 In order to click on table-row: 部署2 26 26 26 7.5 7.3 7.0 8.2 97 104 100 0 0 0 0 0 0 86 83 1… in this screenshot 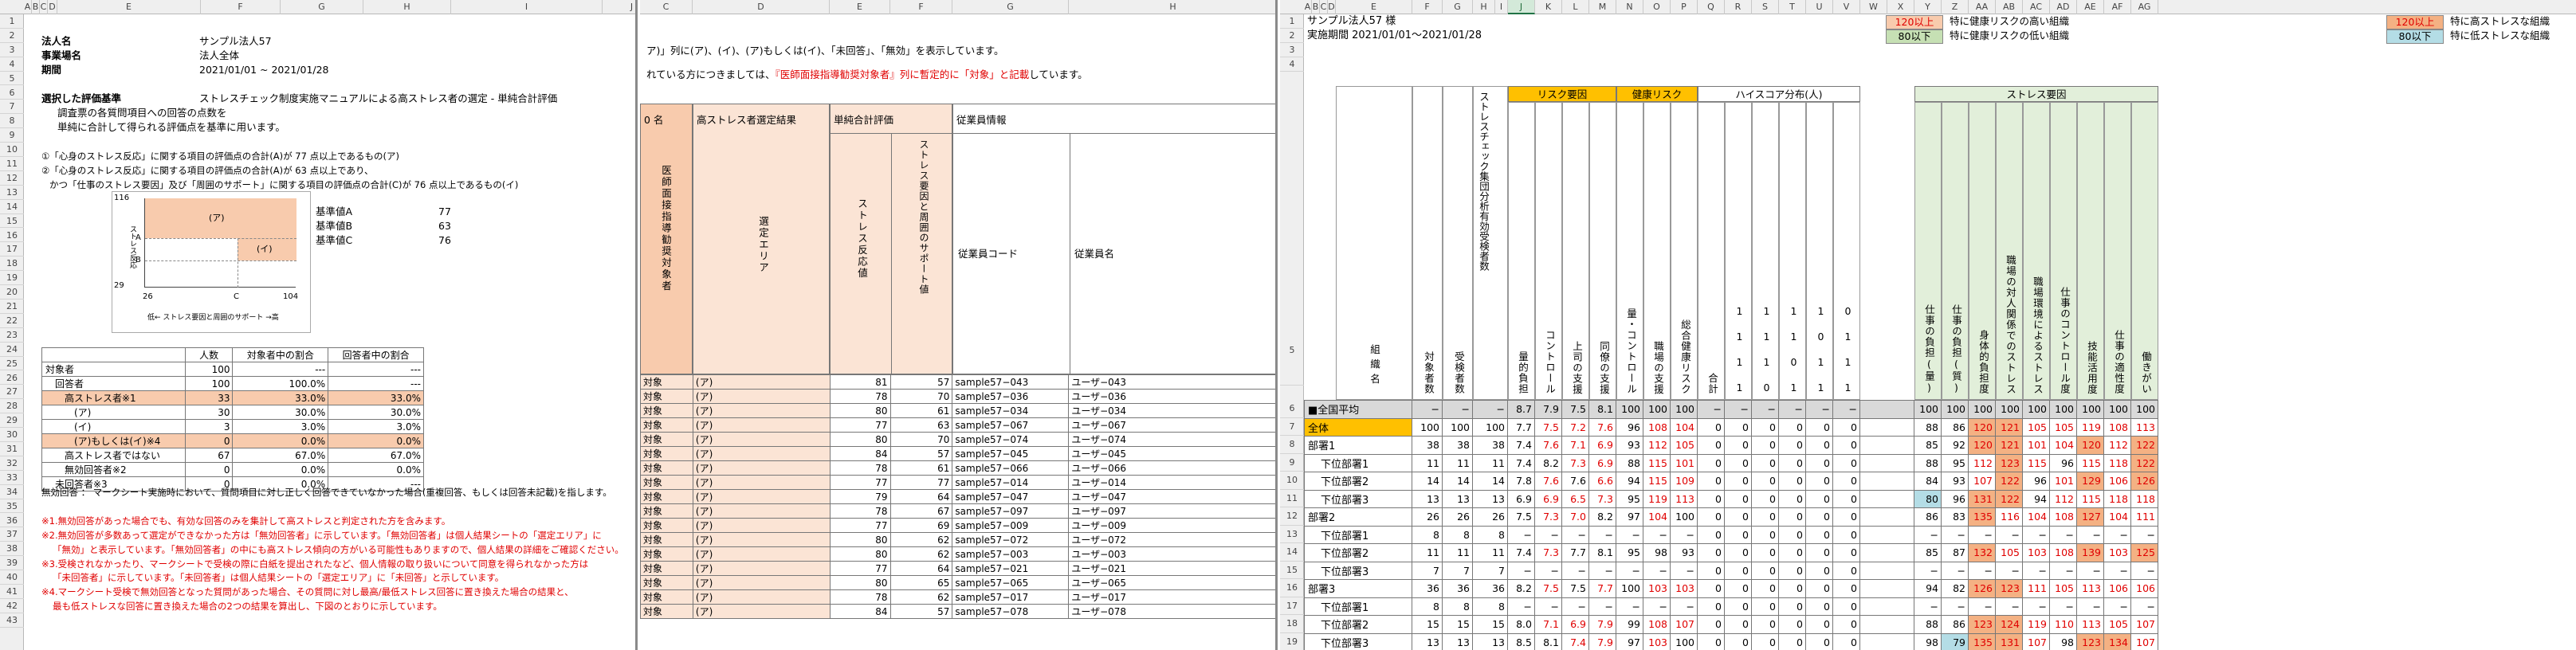, I will do `click(1731, 517)`.